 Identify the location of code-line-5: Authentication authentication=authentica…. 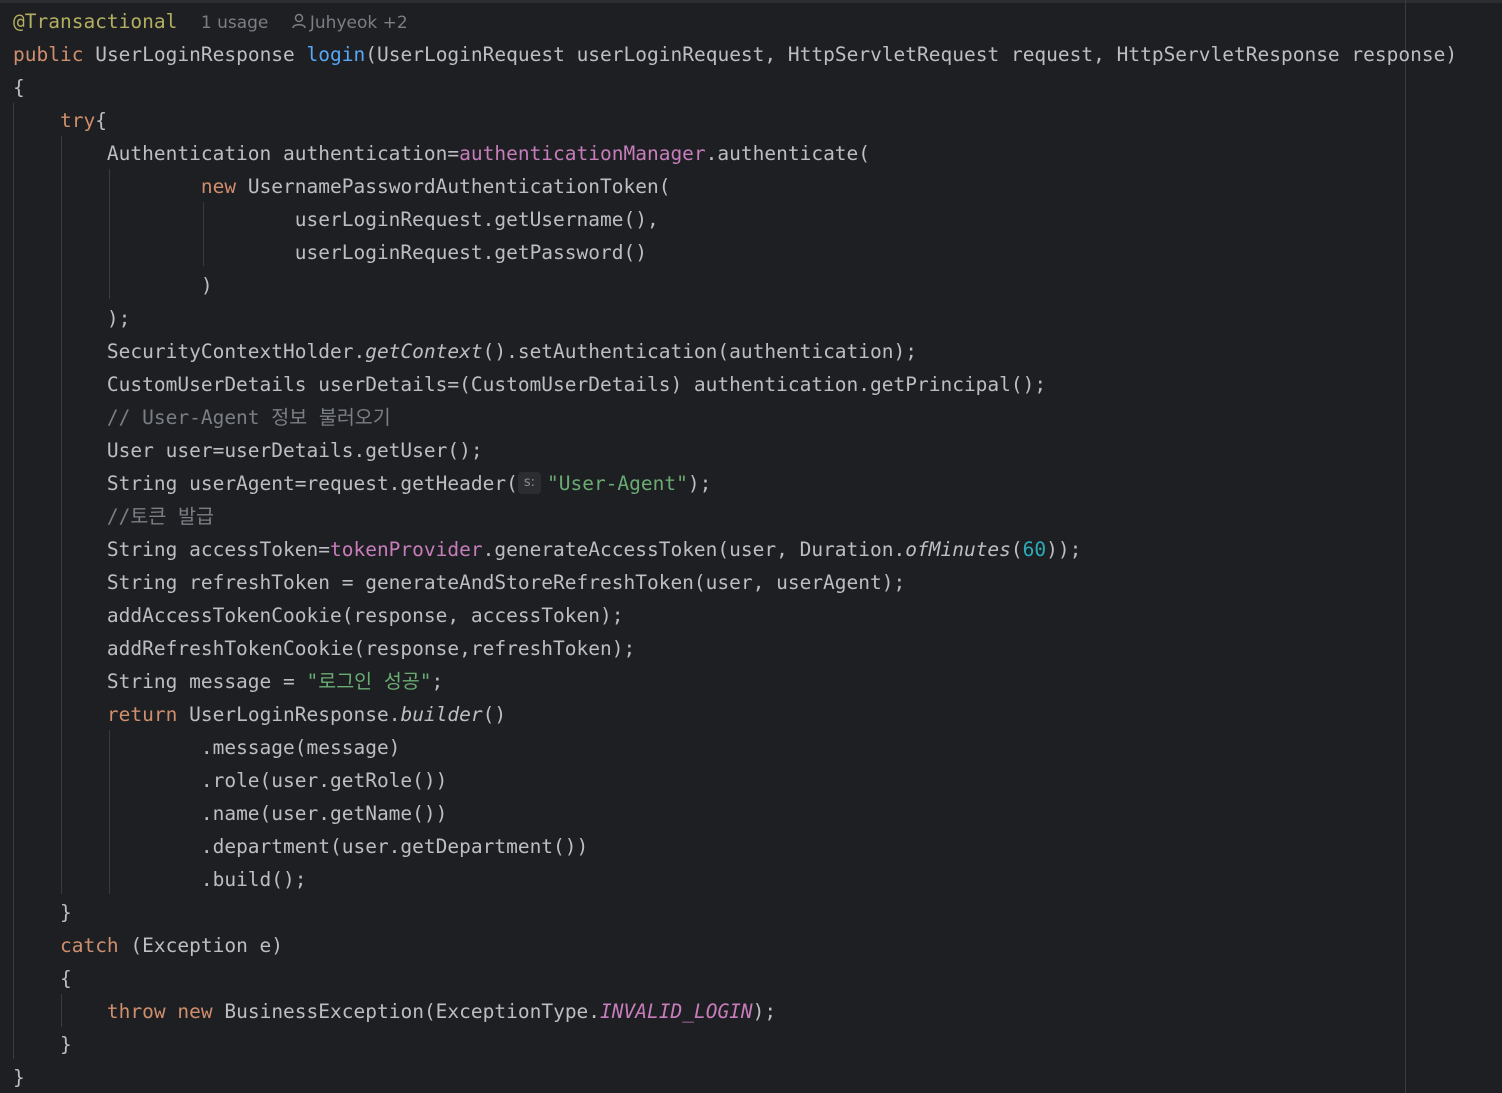
(441, 153).